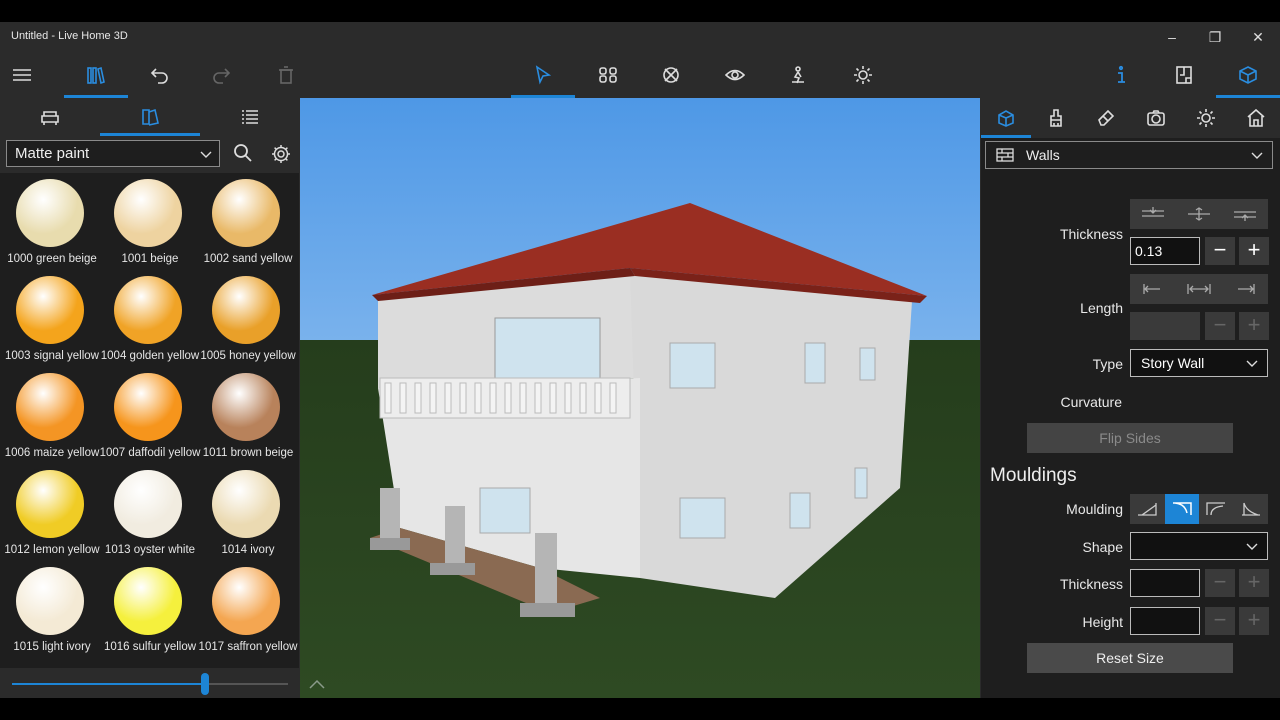 The height and width of the screenshot is (720, 1280). I want to click on material-label: 1001 beige, so click(150, 259).